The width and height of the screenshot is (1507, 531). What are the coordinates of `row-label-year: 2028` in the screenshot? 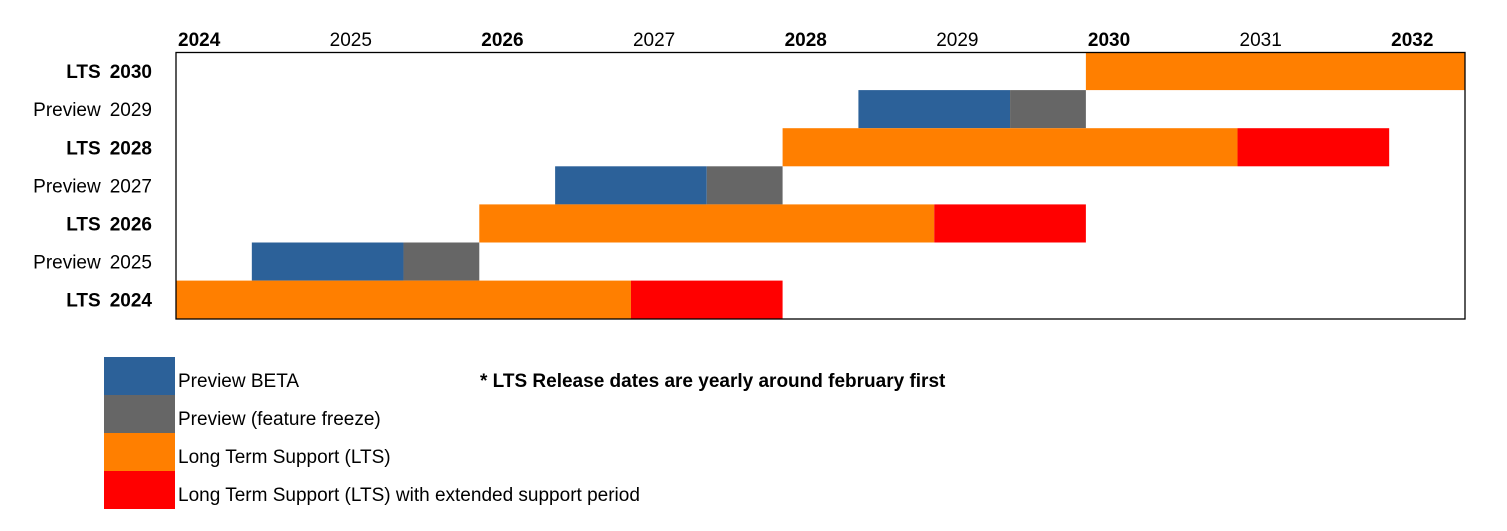 It's located at (131, 148).